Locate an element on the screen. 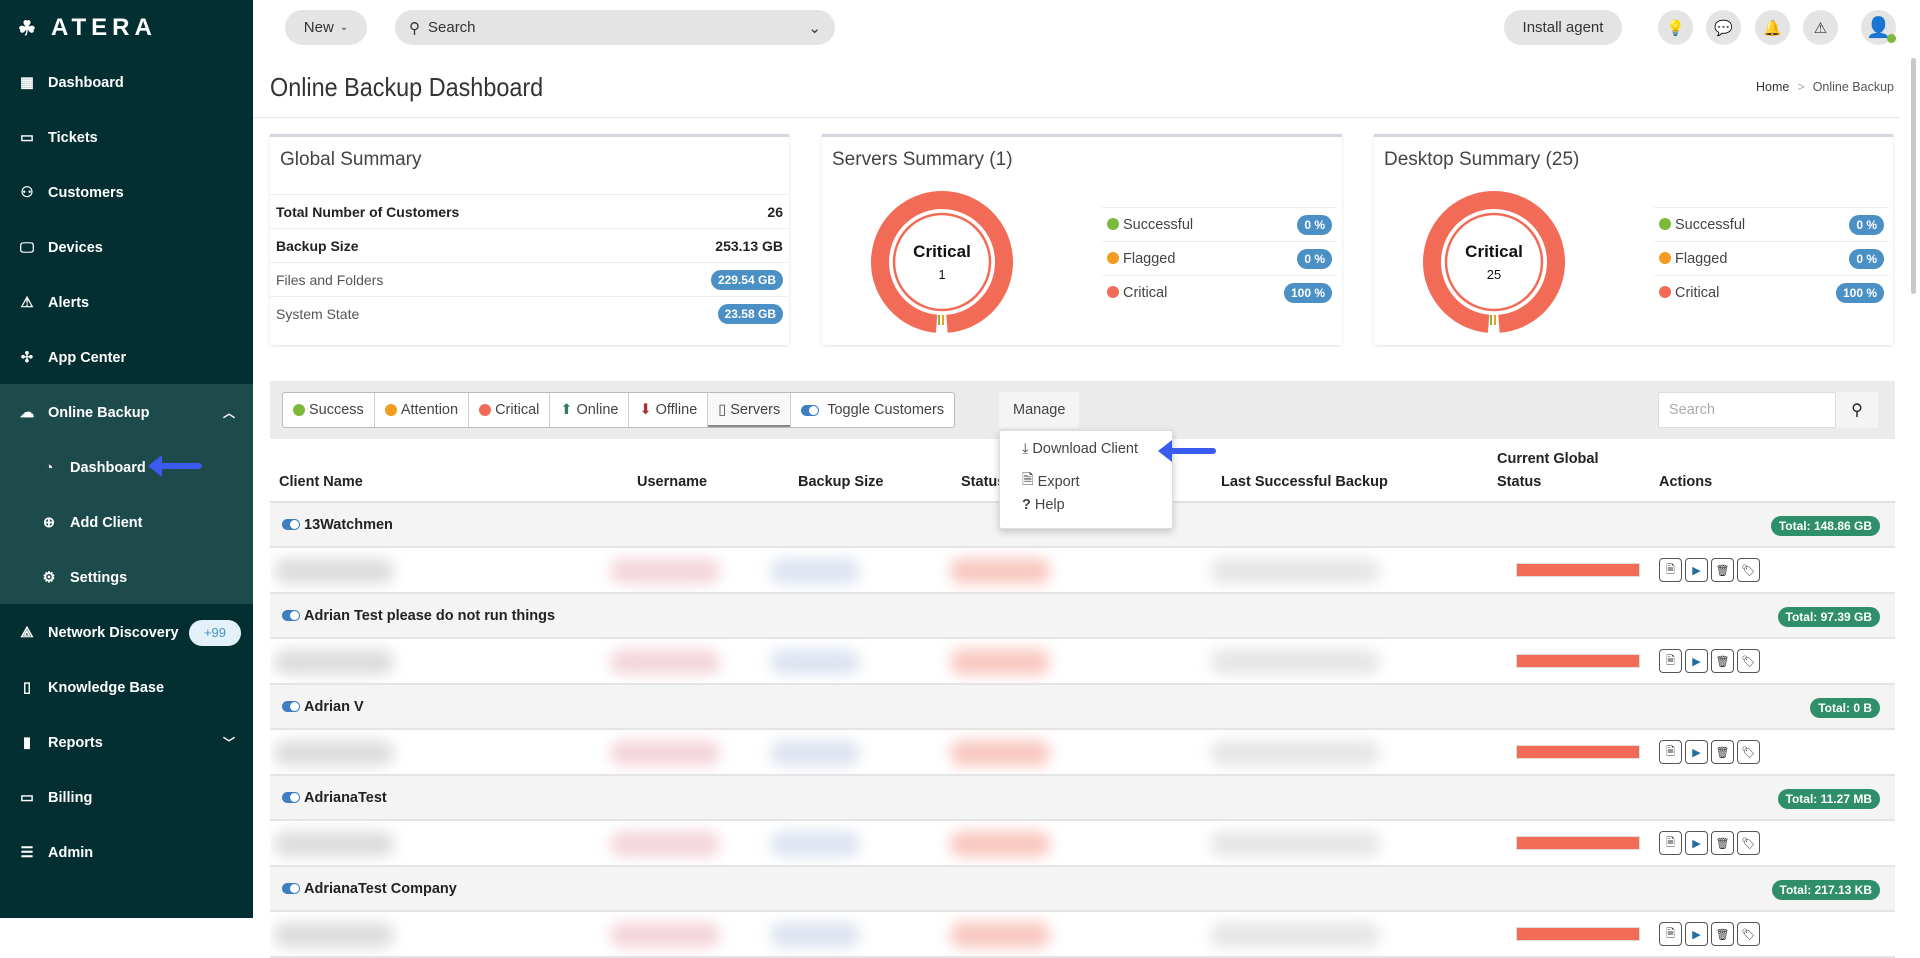 This screenshot has height=958, width=1920. col-global-status-line1: Current Global is located at coordinates (1548, 459).